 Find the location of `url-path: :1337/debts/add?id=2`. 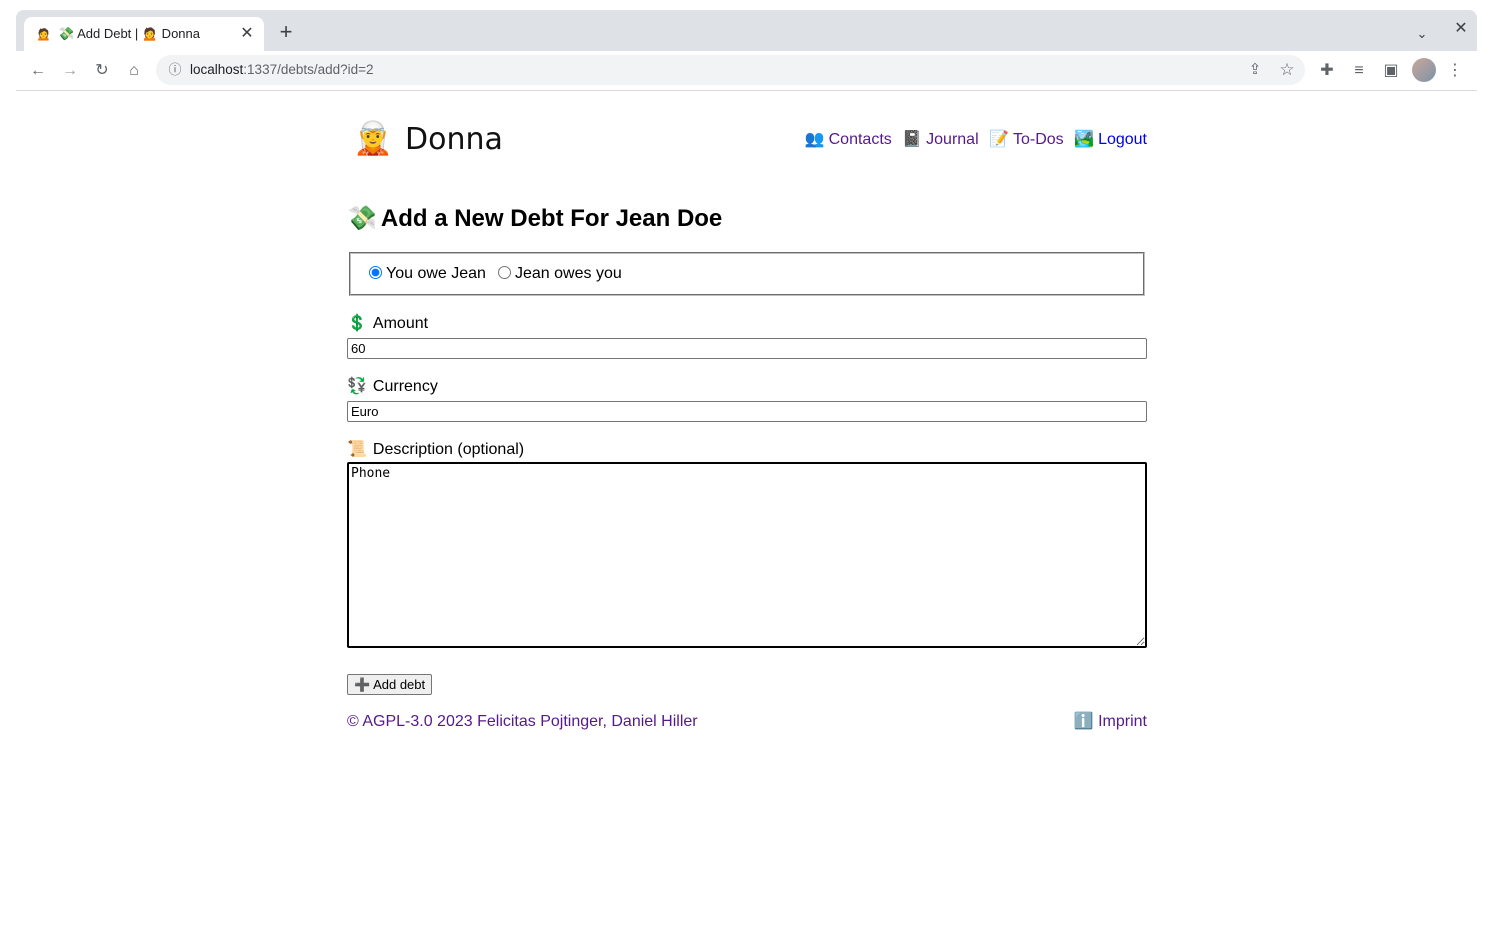

url-path: :1337/debts/add?id=2 is located at coordinates (308, 69).